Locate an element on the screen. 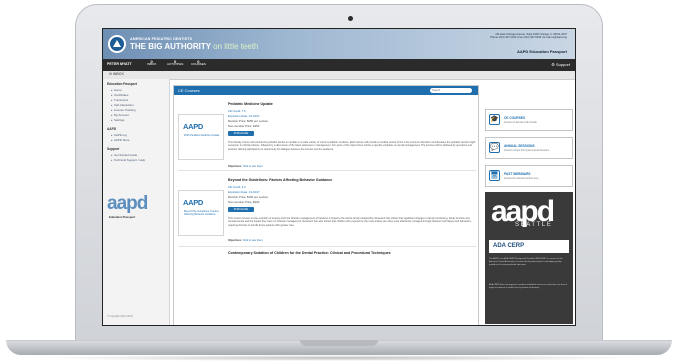 The height and width of the screenshot is (364, 678). member-price: Member Price: $250 per Lecture is located at coordinates (248, 121).